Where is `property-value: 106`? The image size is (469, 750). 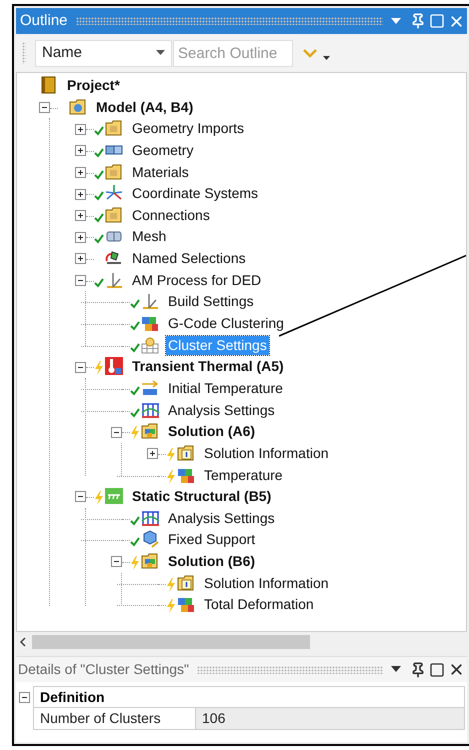
property-value: 106 is located at coordinates (330, 718).